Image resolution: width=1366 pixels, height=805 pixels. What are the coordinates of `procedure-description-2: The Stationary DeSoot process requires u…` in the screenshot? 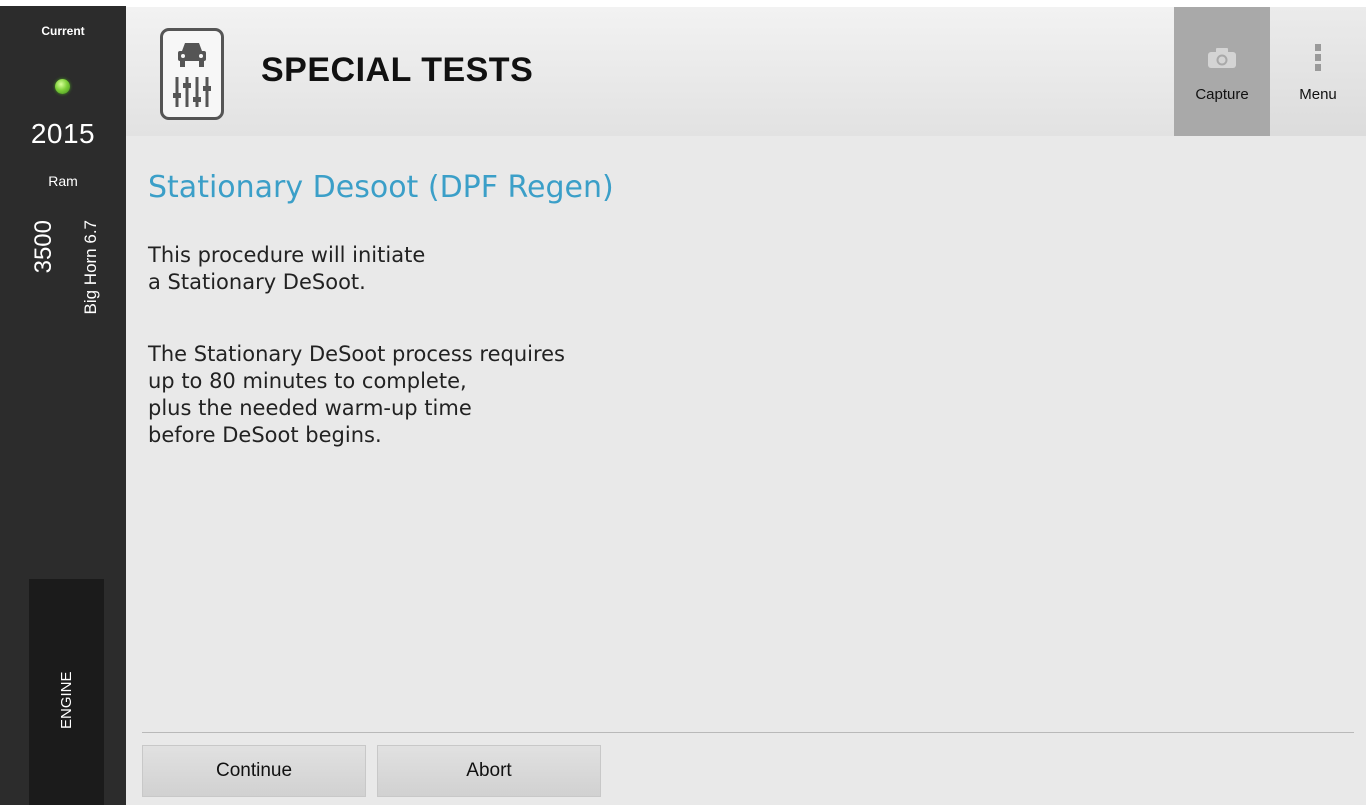 It's located at (356, 394).